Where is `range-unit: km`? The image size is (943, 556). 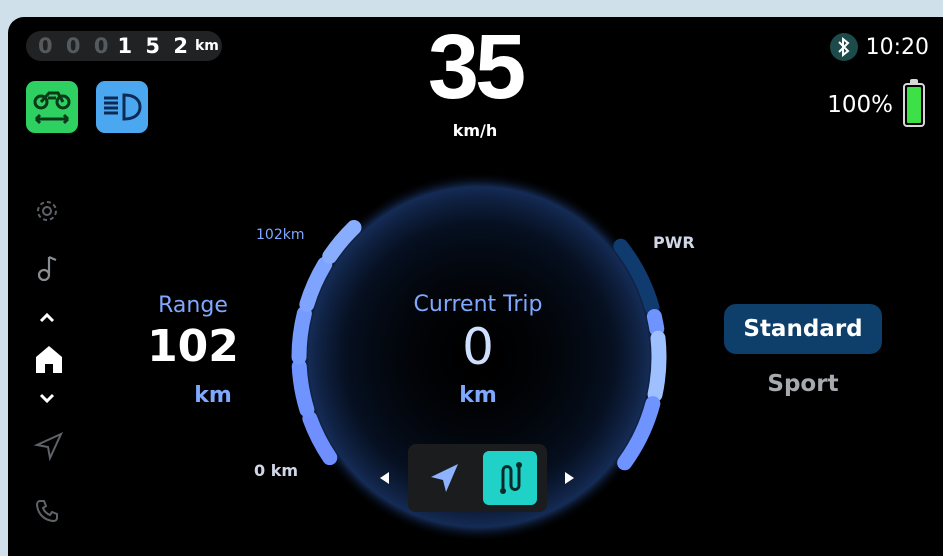
range-unit: km is located at coordinates (213, 395).